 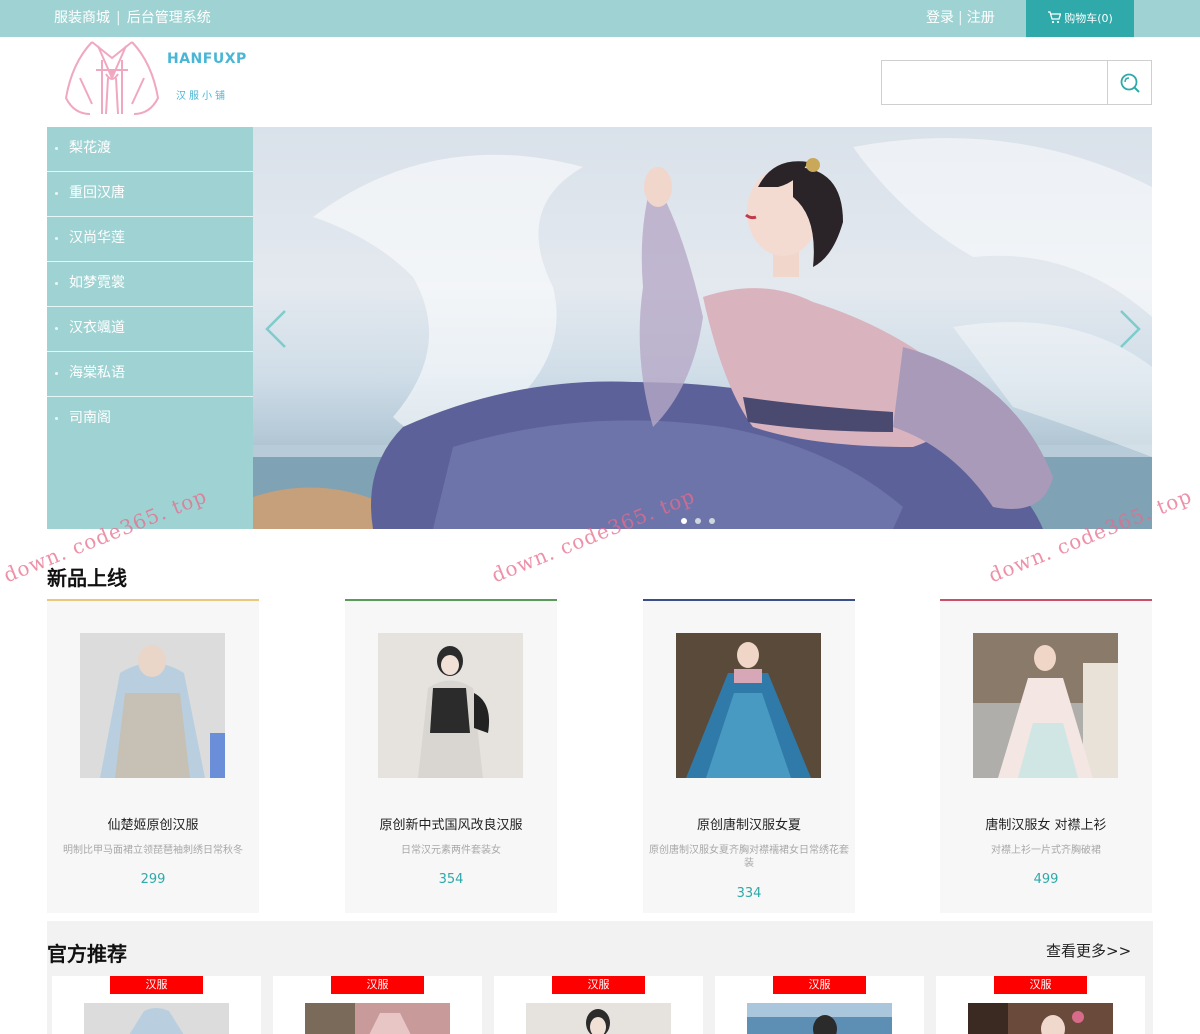 What do you see at coordinates (150, 239) in the screenshot?
I see `category-item: 汉尚华莲` at bounding box center [150, 239].